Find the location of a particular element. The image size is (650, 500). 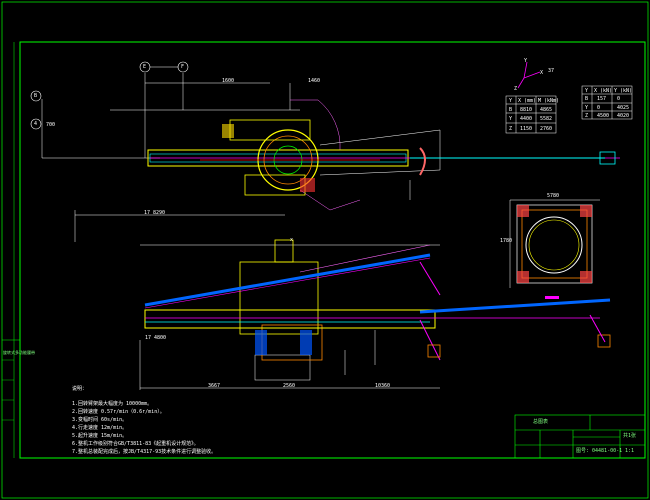

table-left-r0c2: 4865 is located at coordinates (546, 110).